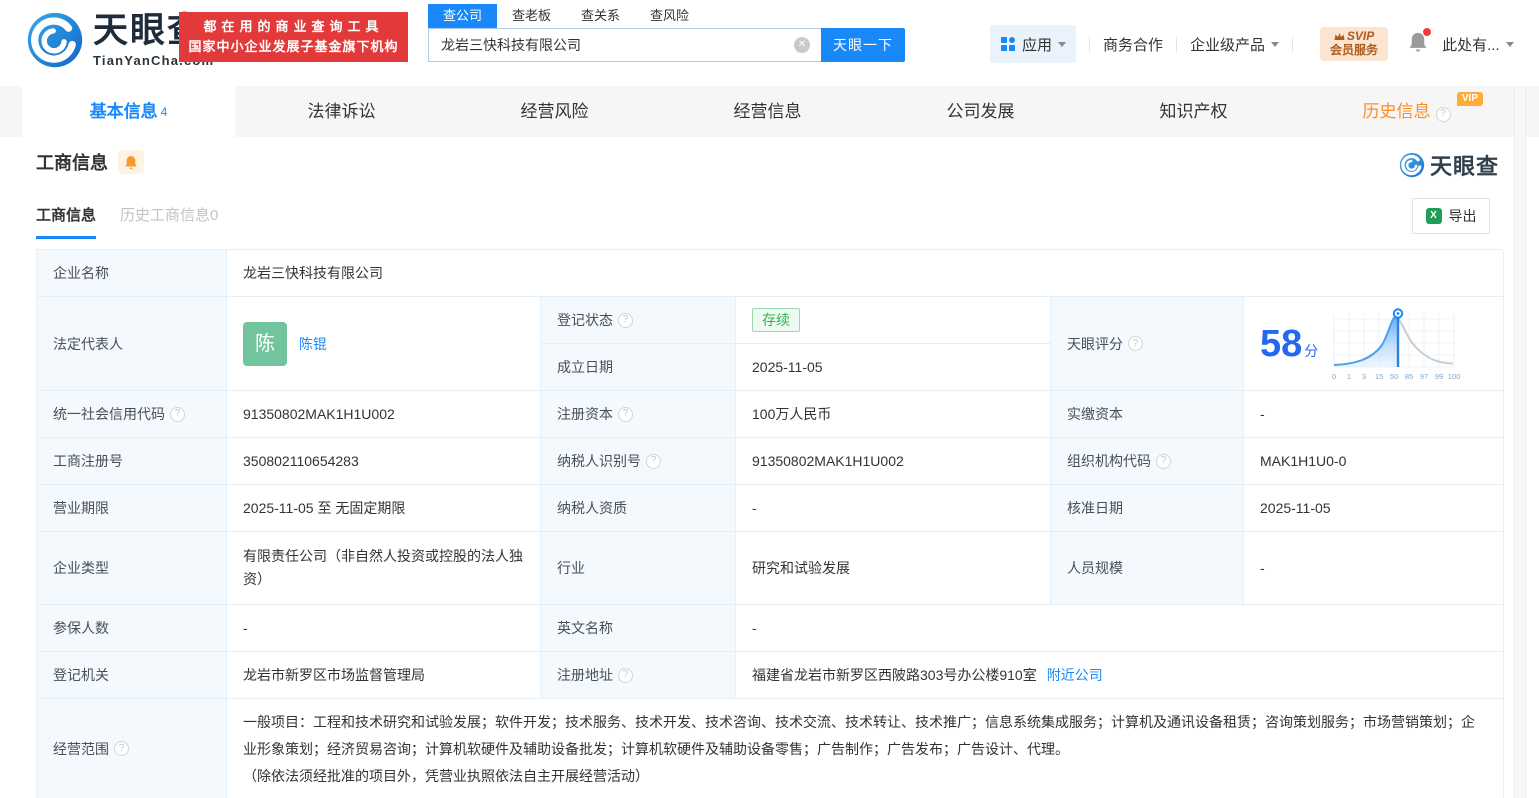 Image resolution: width=1539 pixels, height=798 pixels. I want to click on tab-operating-risk: 经营风险, so click(554, 111).